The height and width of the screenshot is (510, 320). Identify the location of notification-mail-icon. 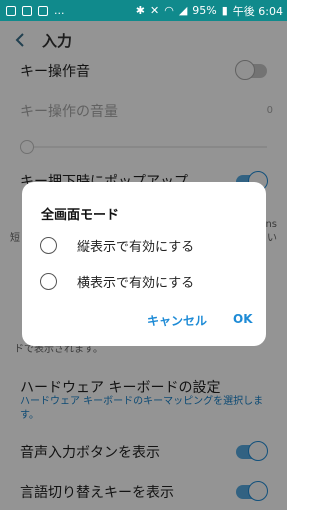
(43, 10).